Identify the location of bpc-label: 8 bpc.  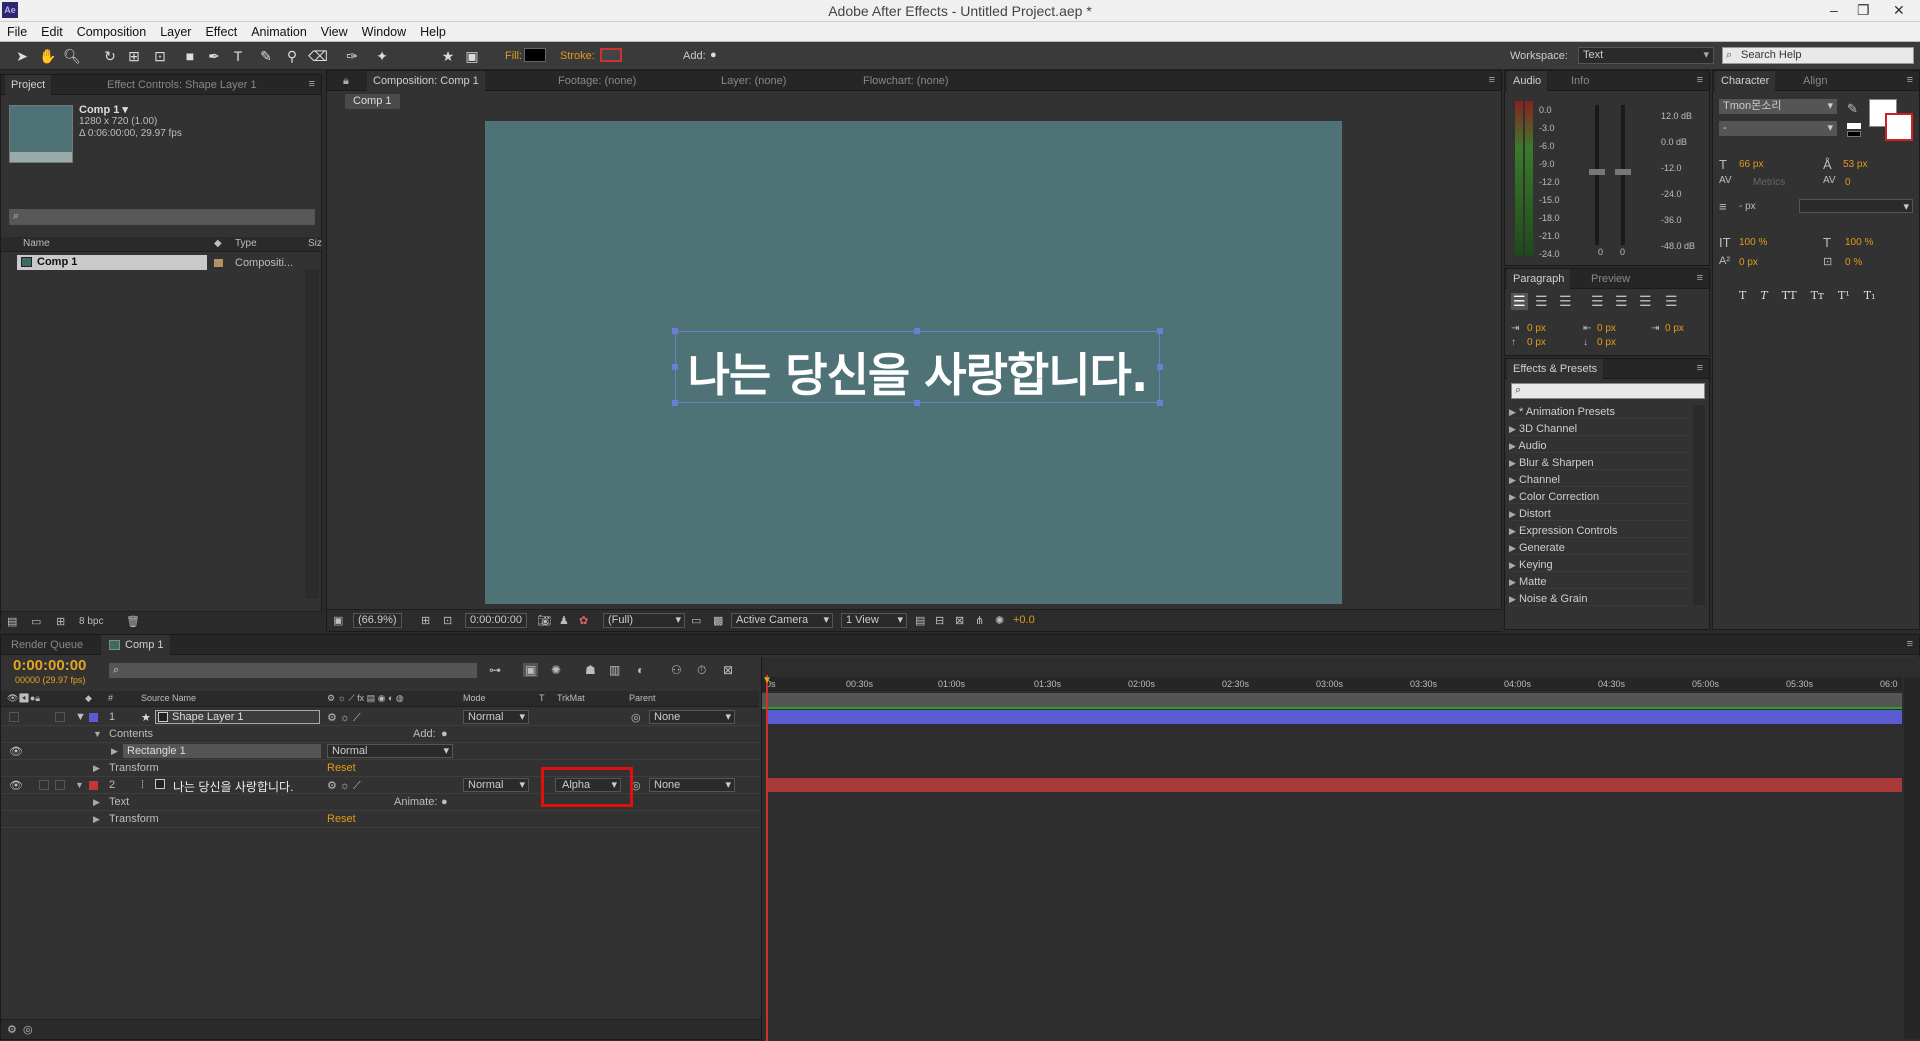
(91, 621).